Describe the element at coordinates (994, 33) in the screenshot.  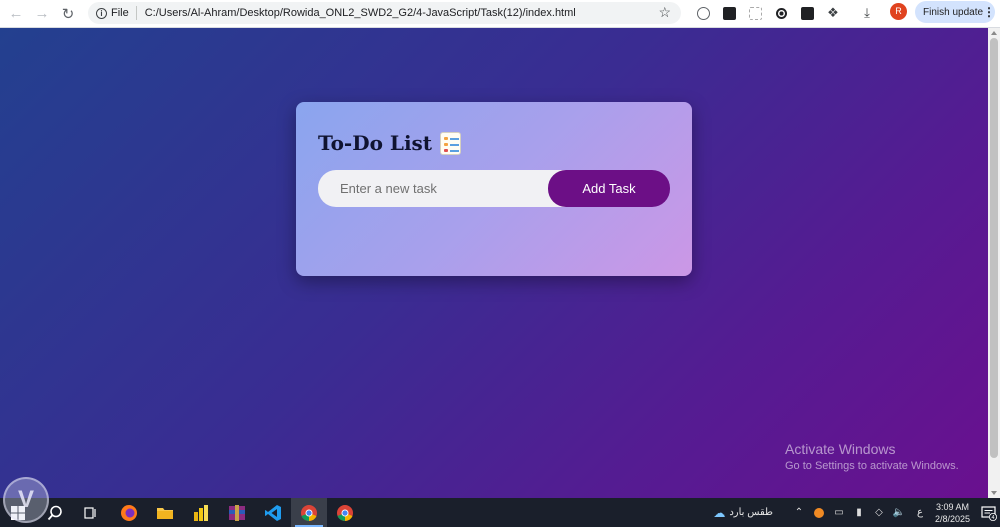
I see `scroll-up-icon` at that location.